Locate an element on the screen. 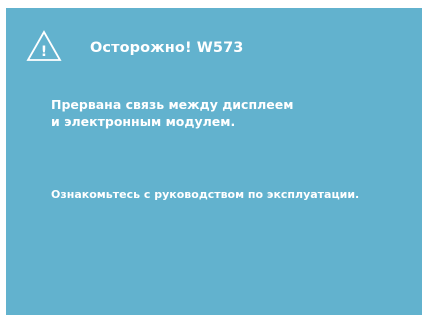 The height and width of the screenshot is (315, 422). warning-triangle-icon: ! is located at coordinates (44, 45).